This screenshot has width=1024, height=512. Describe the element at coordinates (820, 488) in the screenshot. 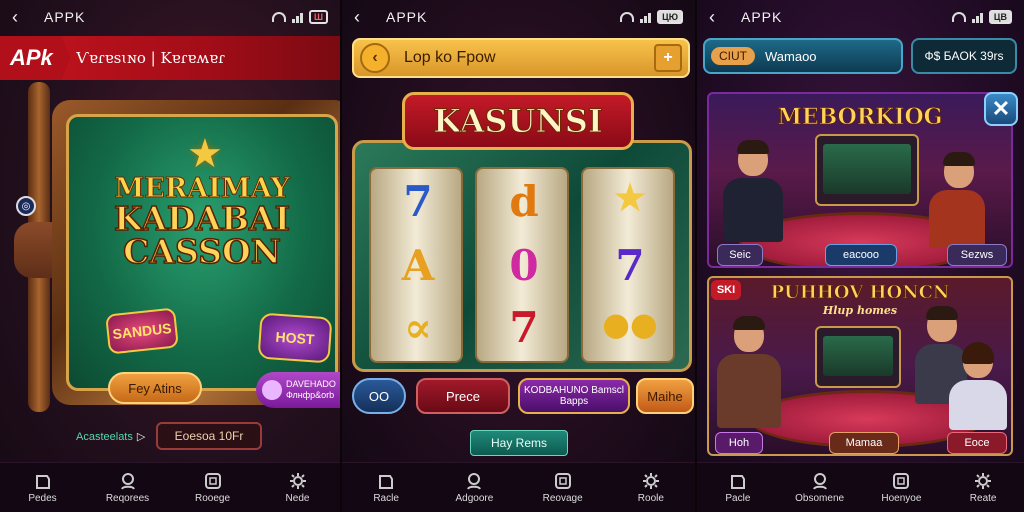

I see `nav-item-search: Obsomene` at that location.